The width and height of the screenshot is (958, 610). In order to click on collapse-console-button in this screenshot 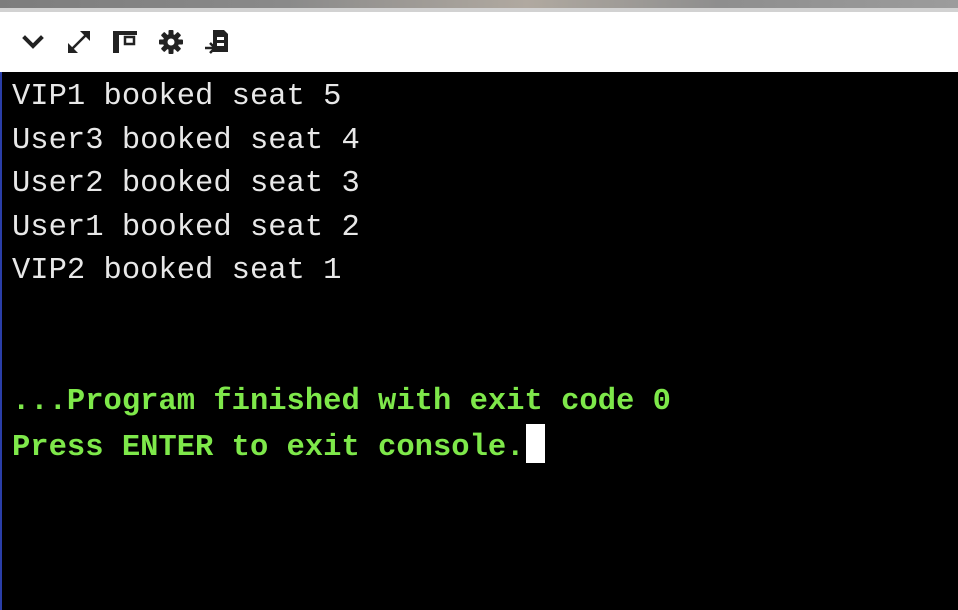, I will do `click(33, 42)`.